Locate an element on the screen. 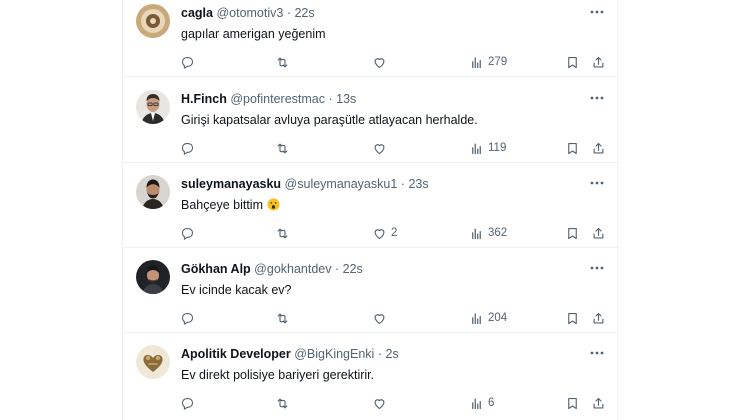 The width and height of the screenshot is (730, 420). tweet-actions: 119 is located at coordinates (394, 148).